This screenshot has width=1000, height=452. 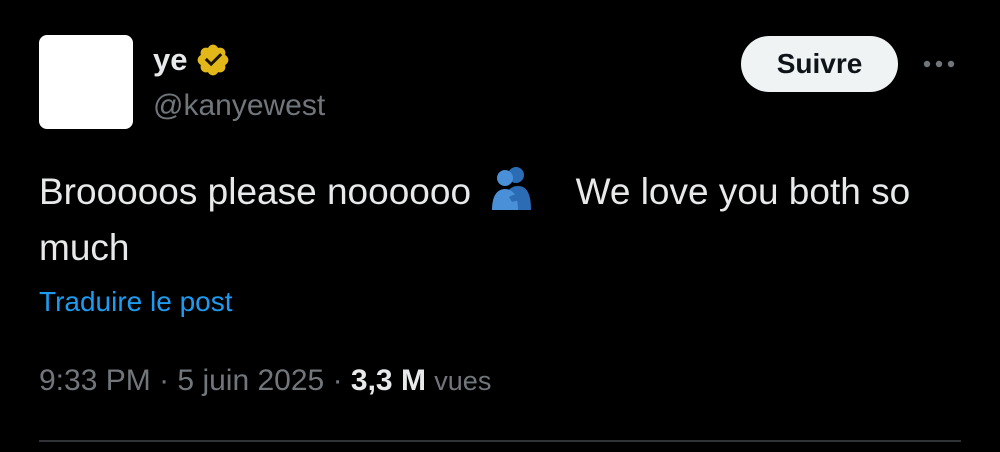 I want to click on more-horizontal-icon, so click(x=939, y=64).